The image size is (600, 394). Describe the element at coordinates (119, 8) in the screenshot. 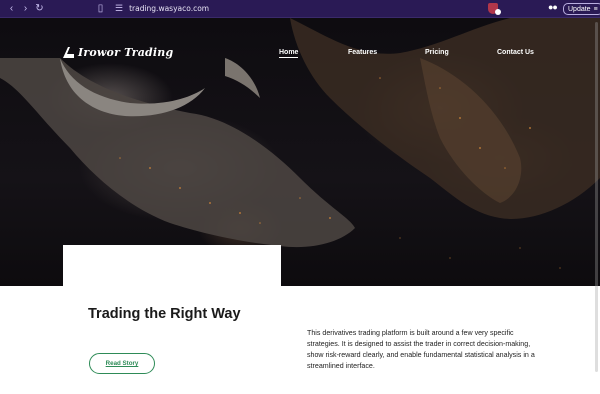

I see `site-settings-icon: ☰` at that location.